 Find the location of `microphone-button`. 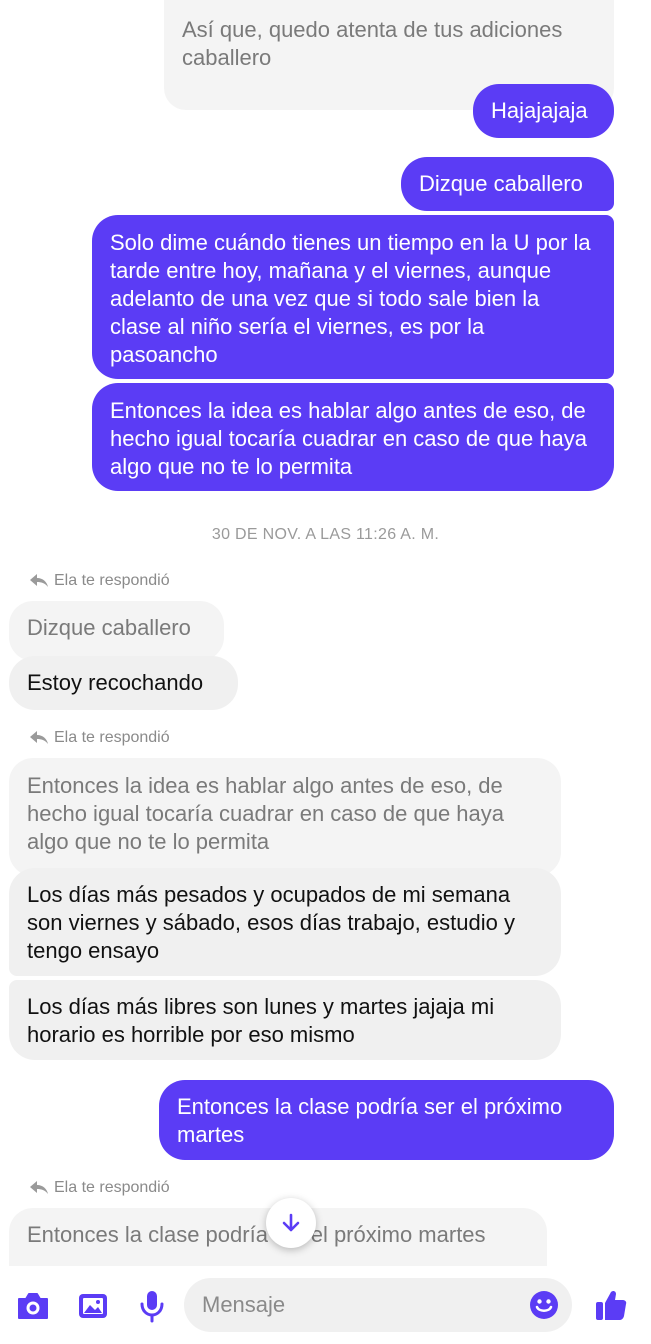

microphone-button is located at coordinates (152, 1306).